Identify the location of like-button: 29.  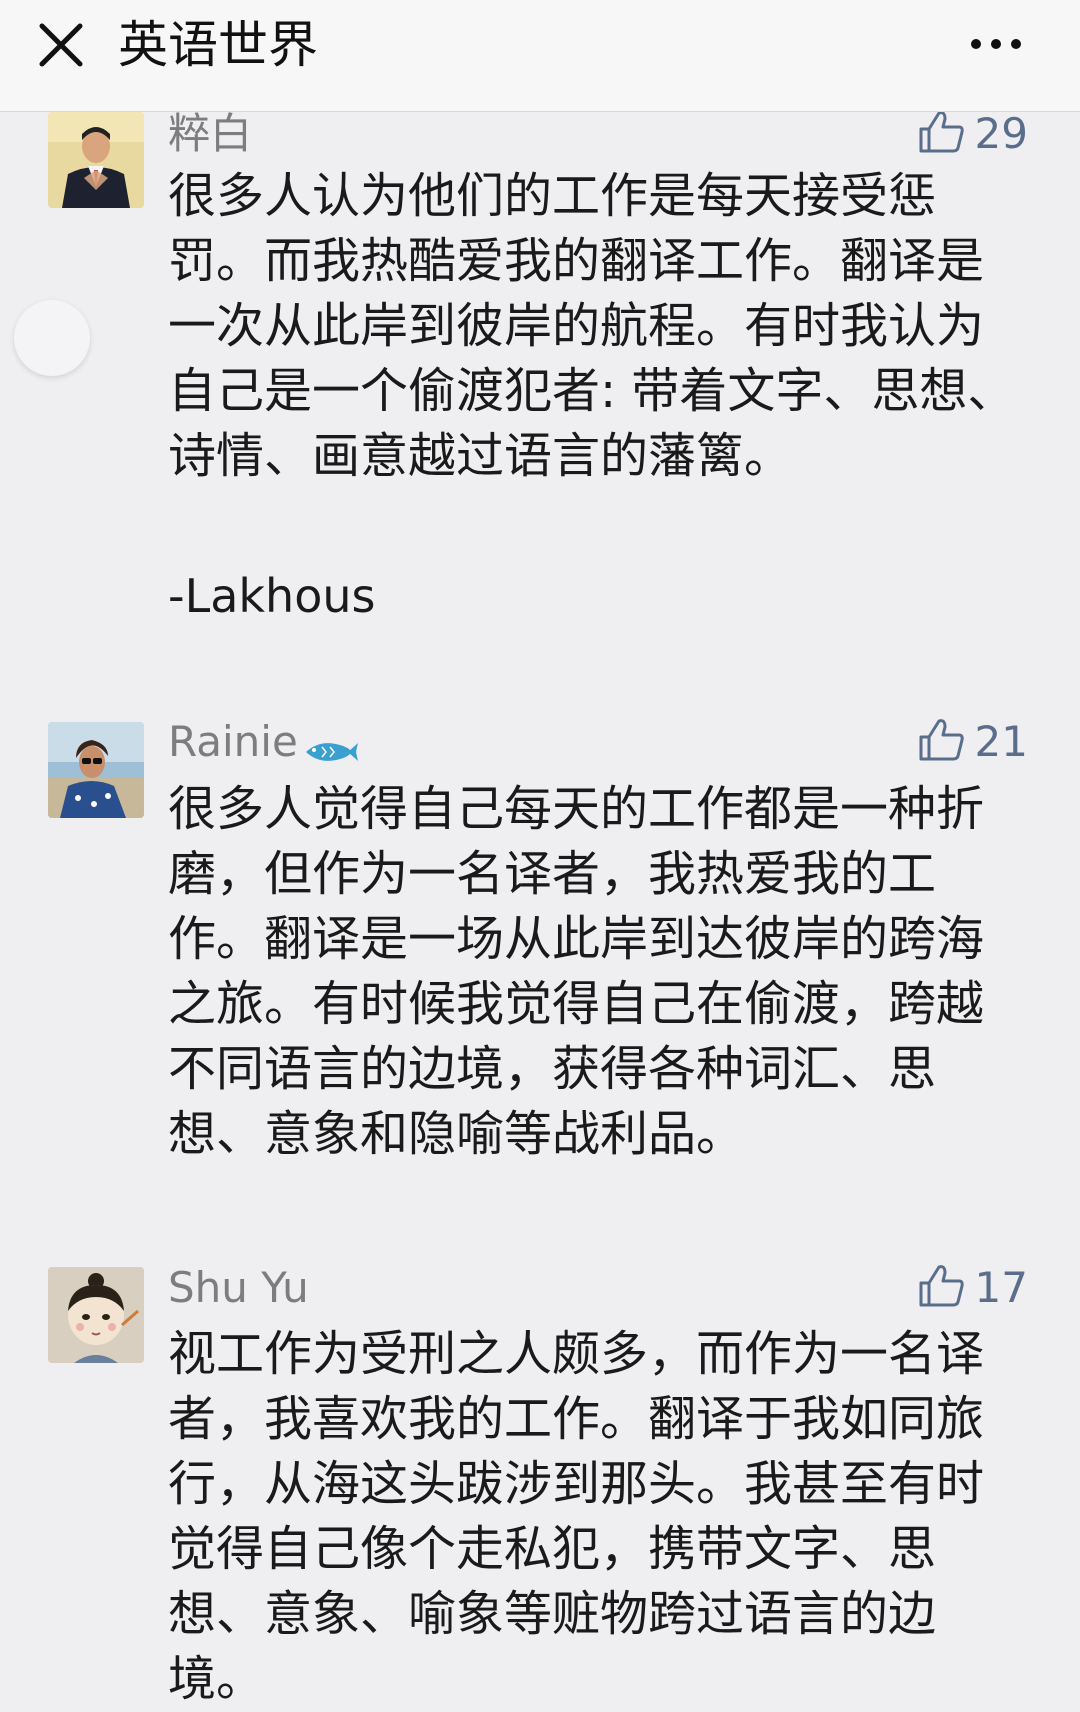
(972, 134).